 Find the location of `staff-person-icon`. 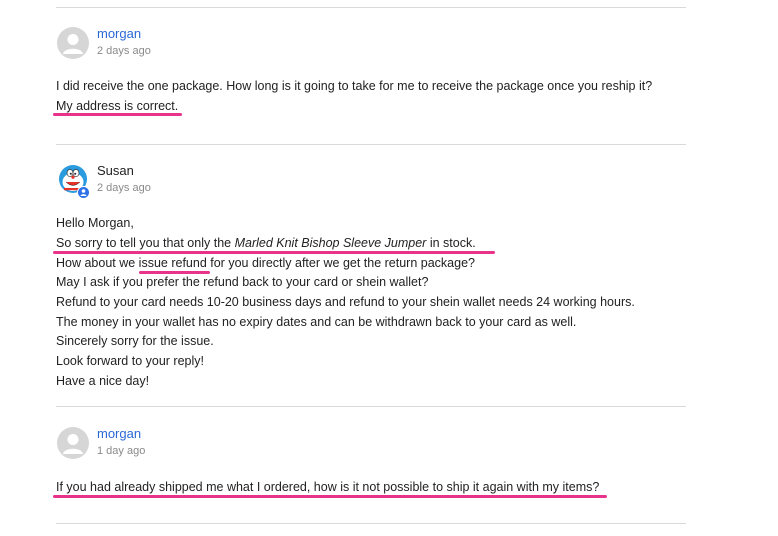

staff-person-icon is located at coordinates (83, 192).